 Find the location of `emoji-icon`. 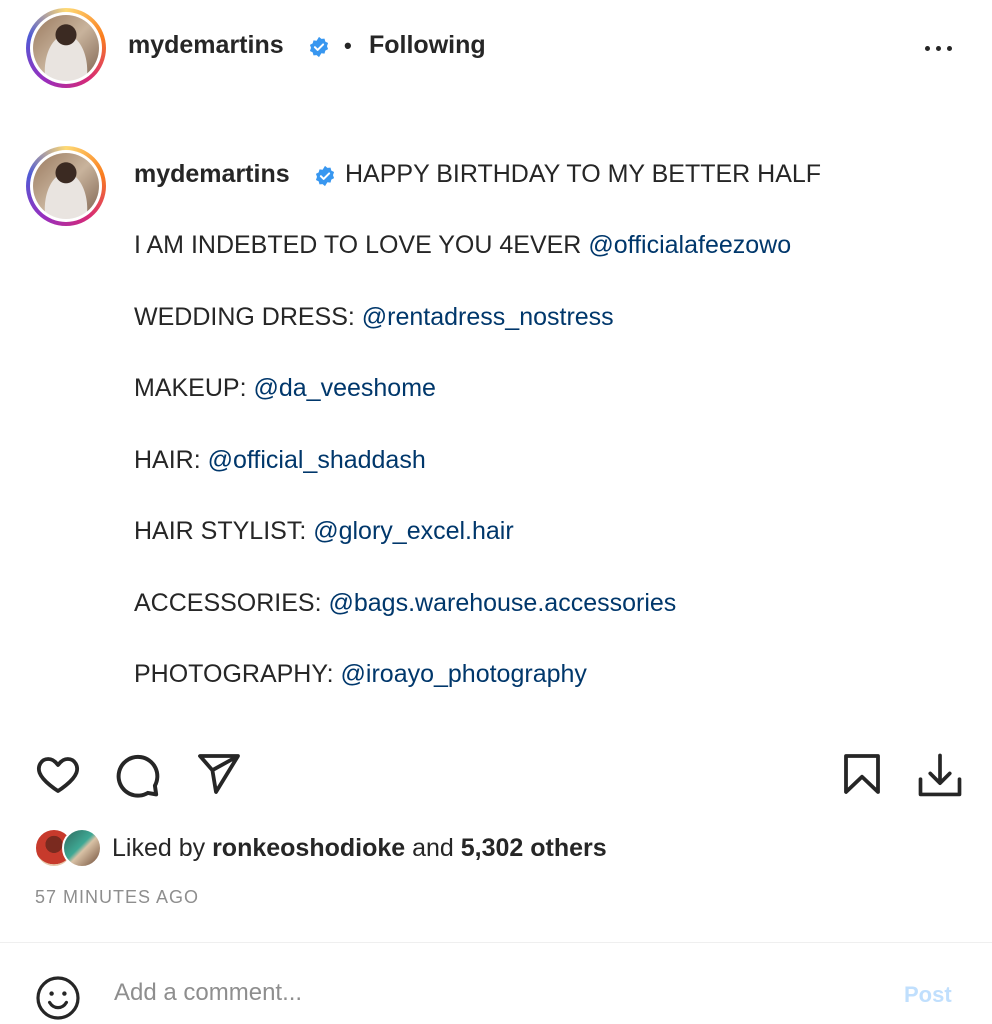

emoji-icon is located at coordinates (58, 998).